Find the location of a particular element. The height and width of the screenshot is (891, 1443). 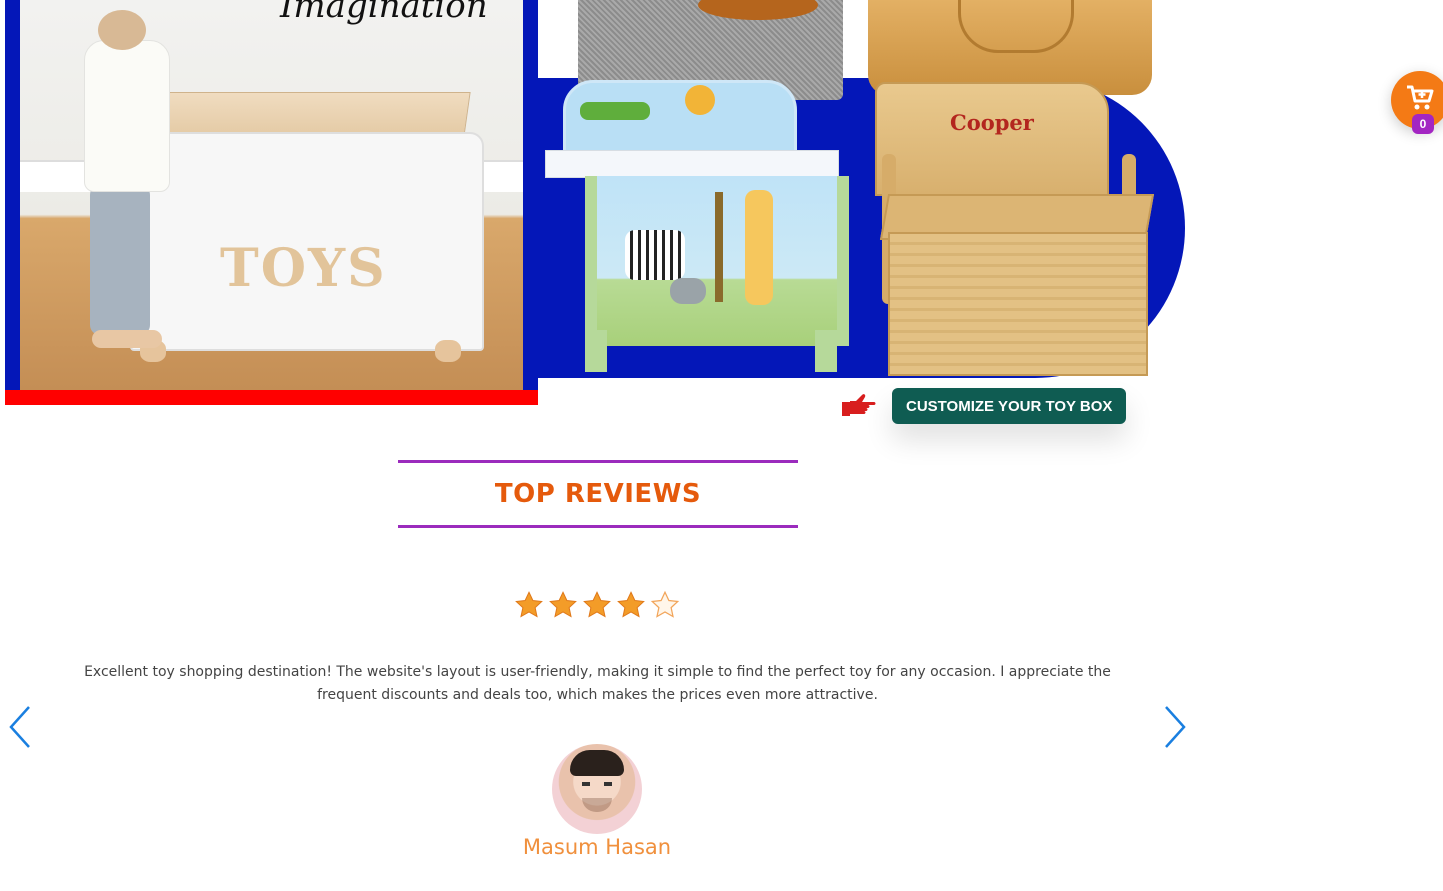

customize-toy-box-button: CUSTOMIZE YOUR TOY BOX is located at coordinates (1009, 406).